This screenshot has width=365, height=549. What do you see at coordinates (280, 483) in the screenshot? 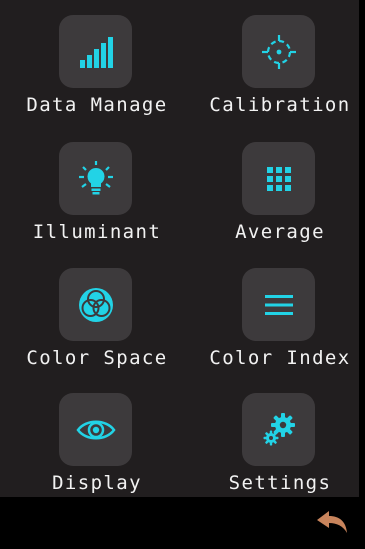
I see `settings-label: Settings` at bounding box center [280, 483].